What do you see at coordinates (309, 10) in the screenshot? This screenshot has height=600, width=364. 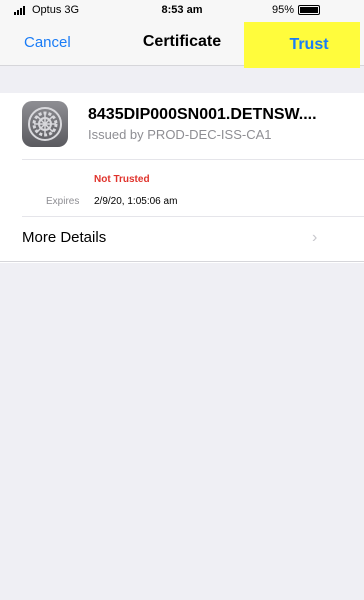 I see `battery-icon` at bounding box center [309, 10].